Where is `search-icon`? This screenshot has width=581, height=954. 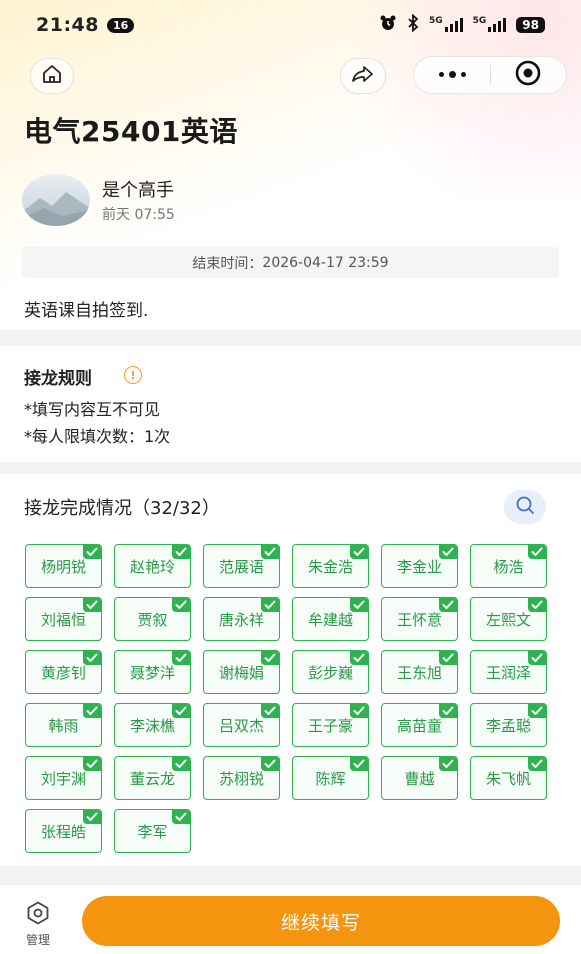 search-icon is located at coordinates (525, 507).